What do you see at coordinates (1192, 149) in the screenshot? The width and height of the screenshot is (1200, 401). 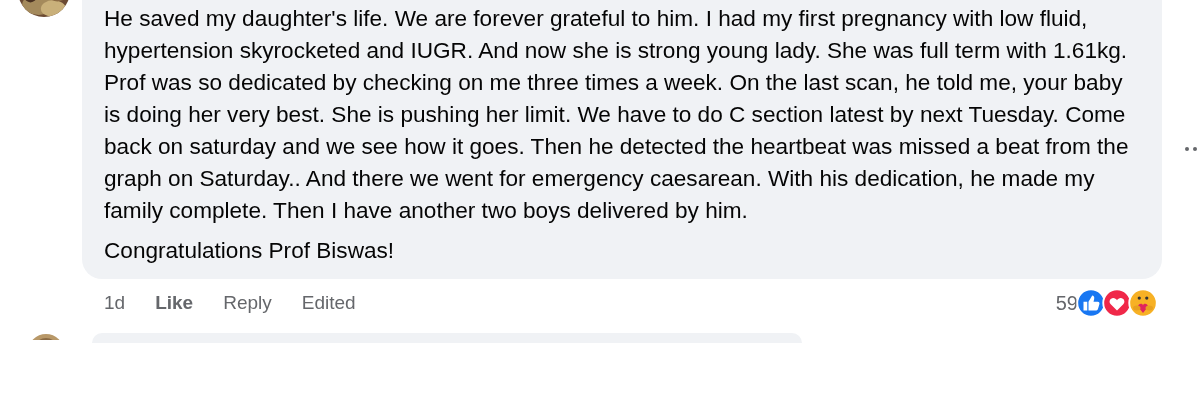 I see `more-options-icon` at bounding box center [1192, 149].